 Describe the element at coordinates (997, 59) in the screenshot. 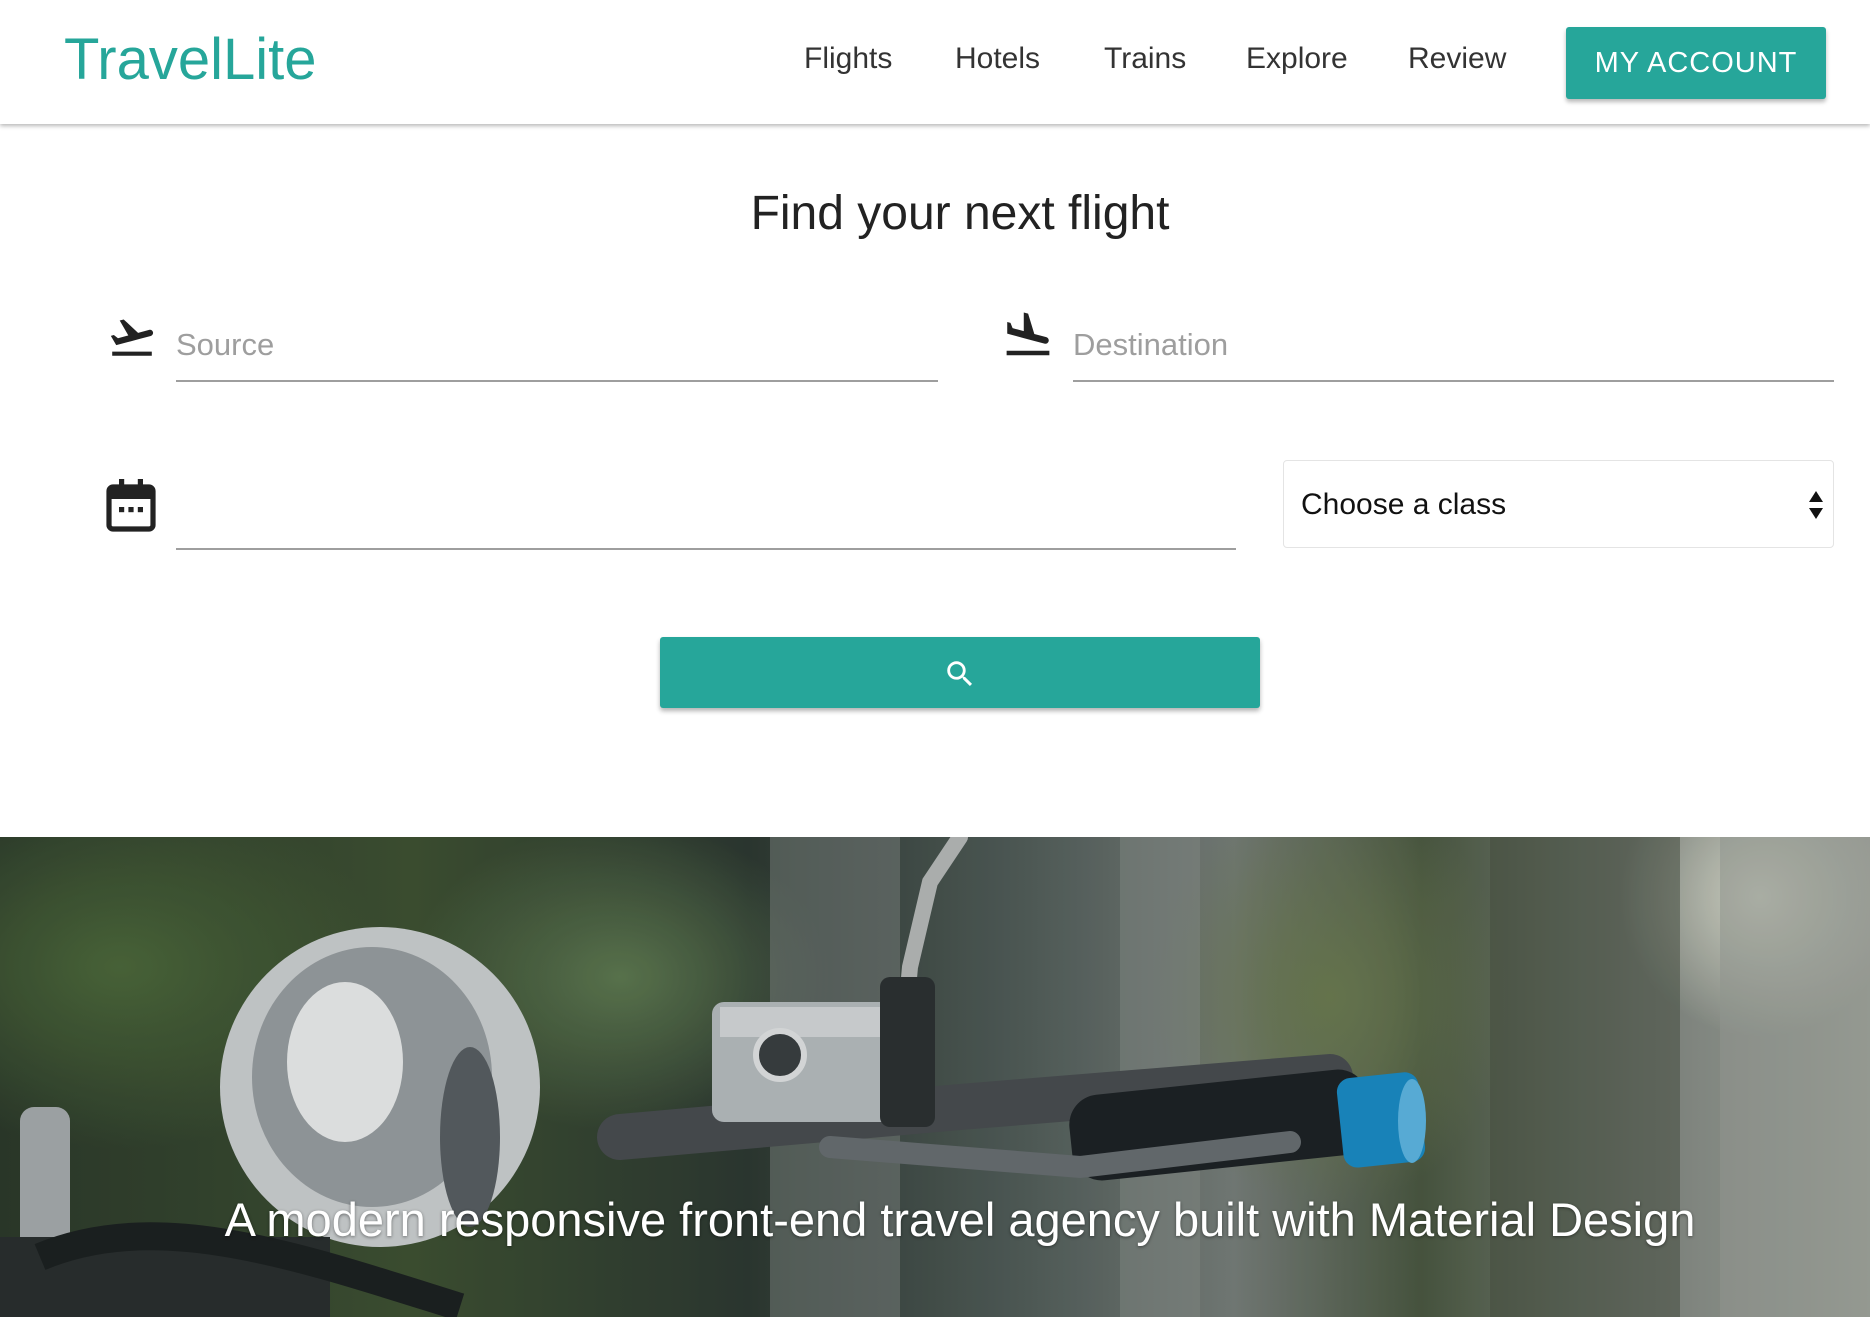

I see `nav-link-hotels: Hotels` at that location.